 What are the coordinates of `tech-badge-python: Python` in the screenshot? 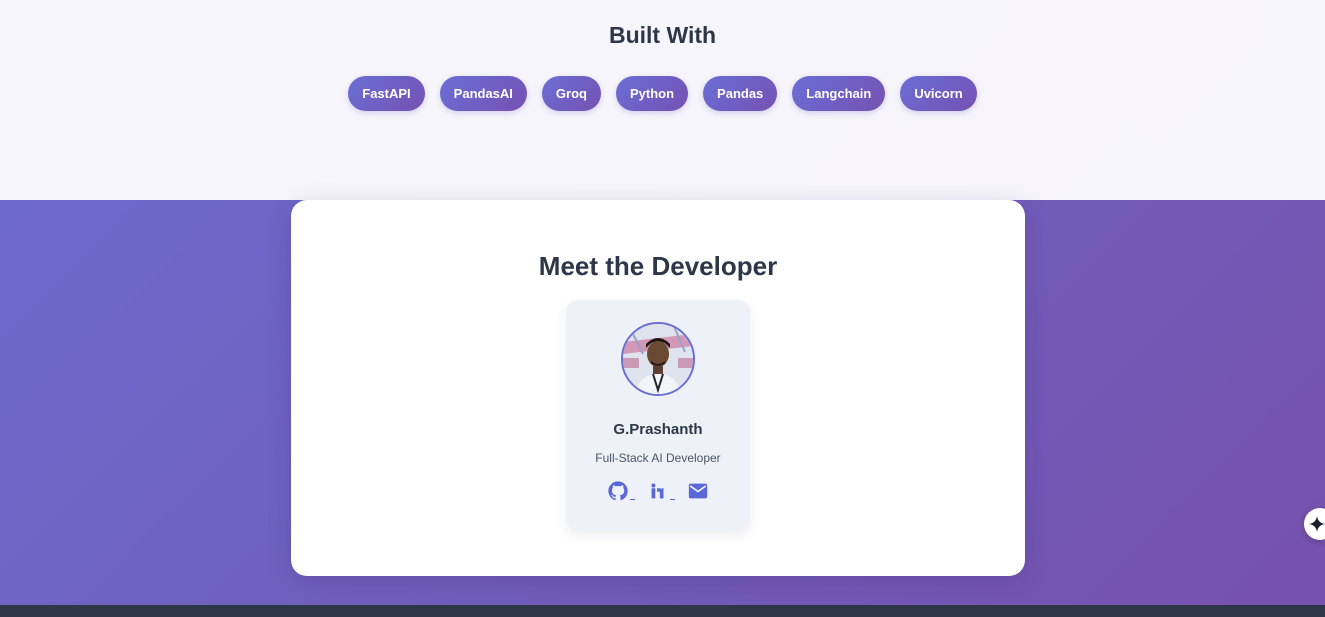 It's located at (652, 93).